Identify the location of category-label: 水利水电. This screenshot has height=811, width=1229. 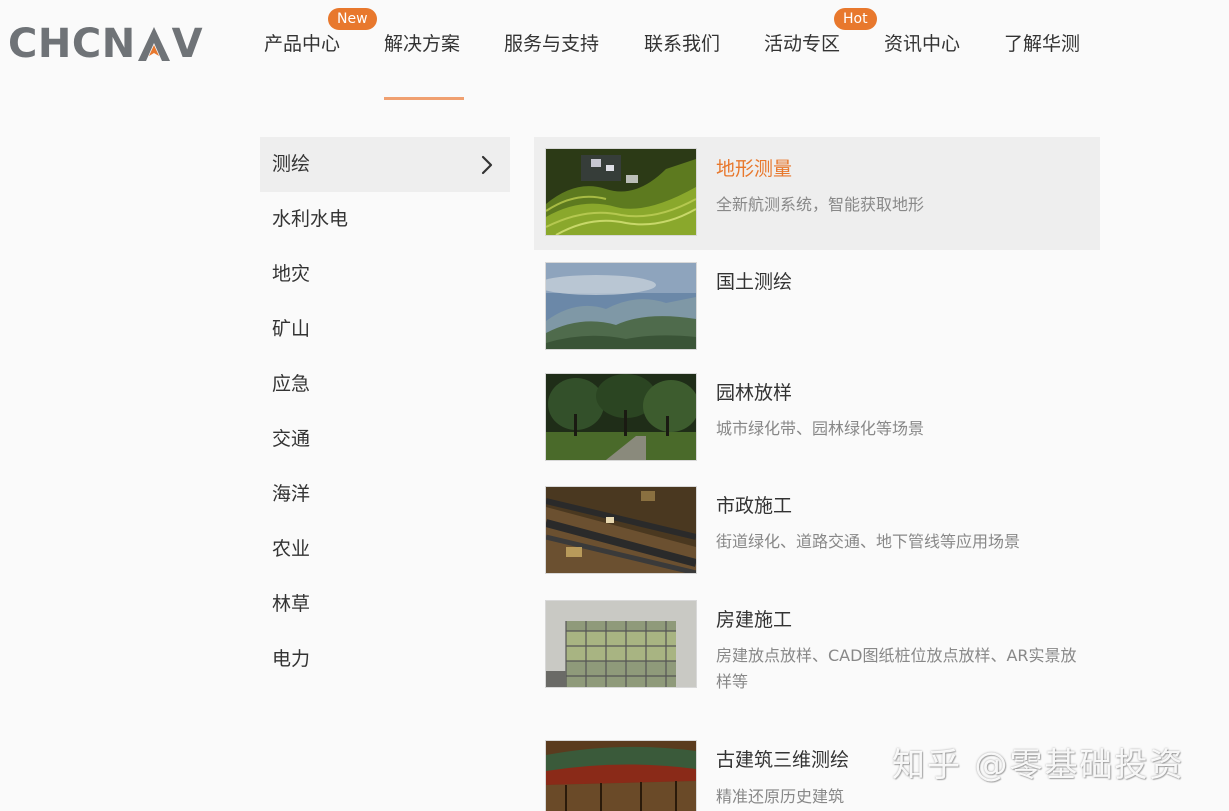
(310, 219).